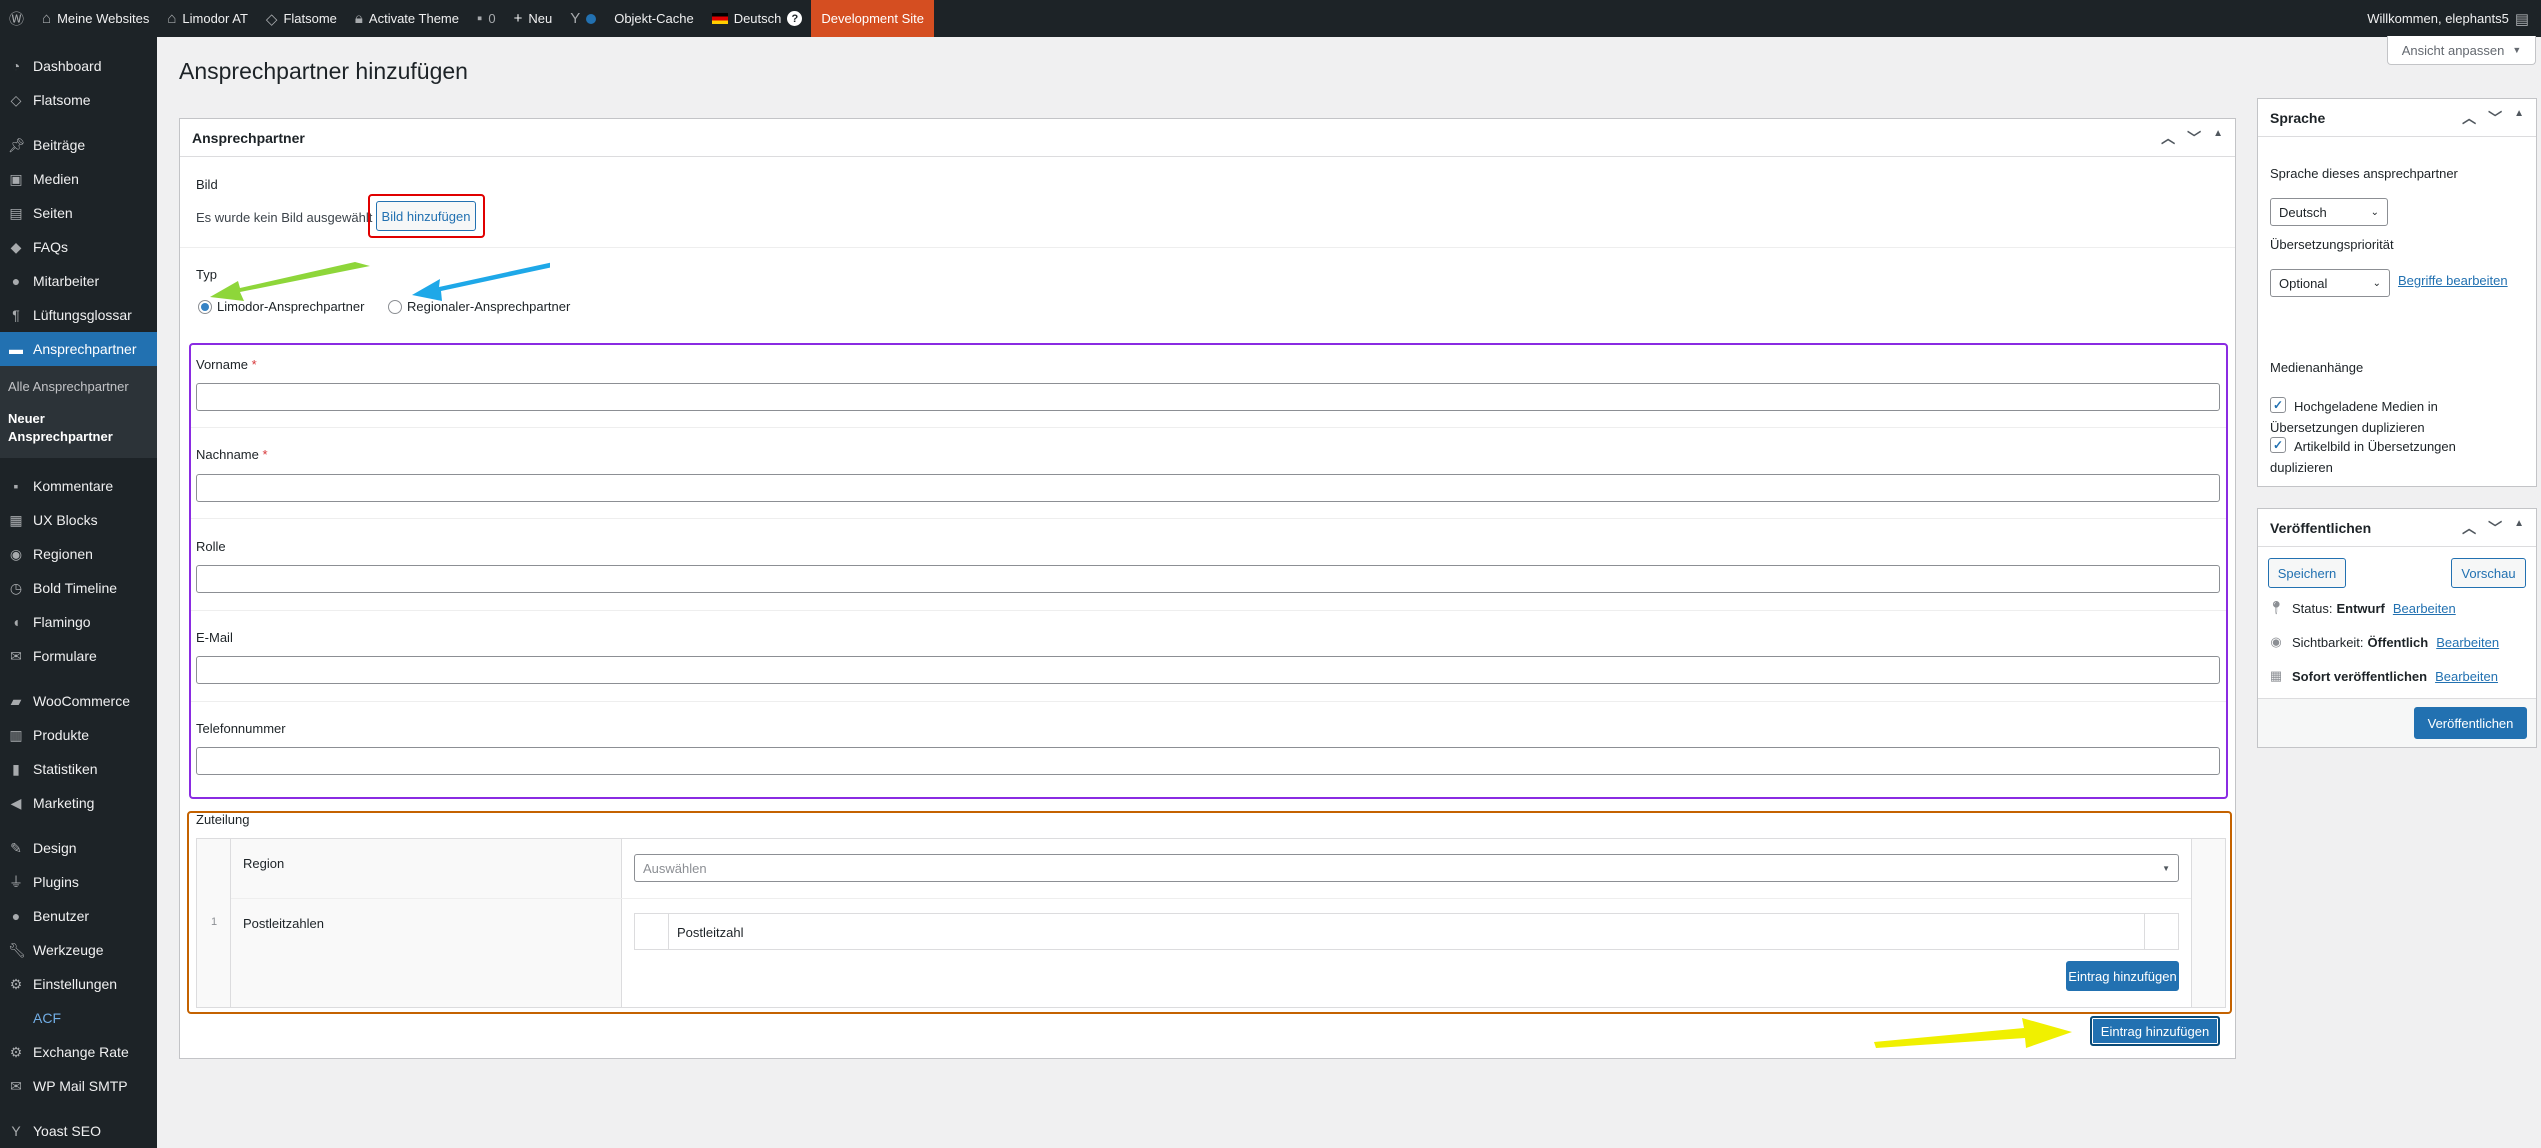 This screenshot has height=1148, width=2541. Describe the element at coordinates (2362, 608) in the screenshot. I see `status-row: 📍︎ Status: Entwurf Bearbeiten` at that location.